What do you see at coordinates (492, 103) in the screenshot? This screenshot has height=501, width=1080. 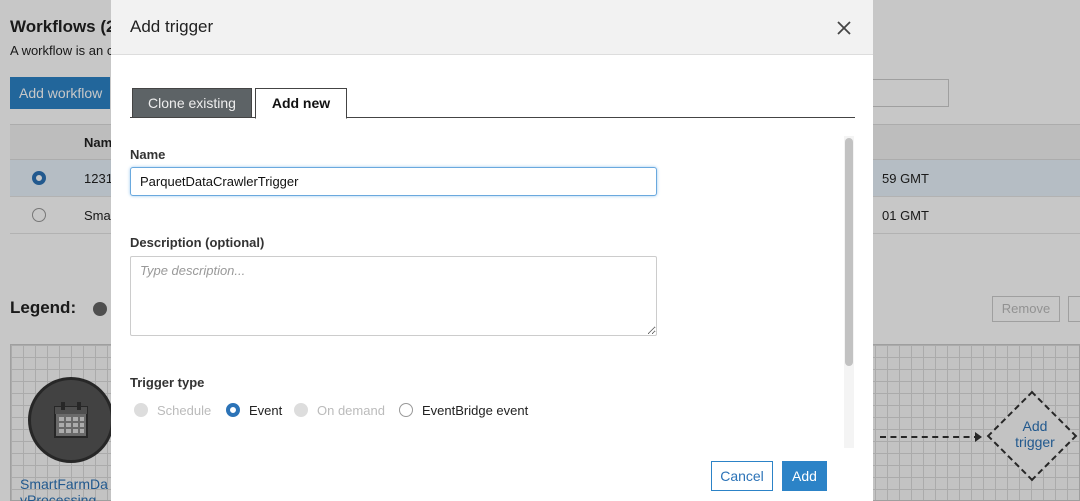 I see `dialog-tabs: Clone existing Add new` at bounding box center [492, 103].